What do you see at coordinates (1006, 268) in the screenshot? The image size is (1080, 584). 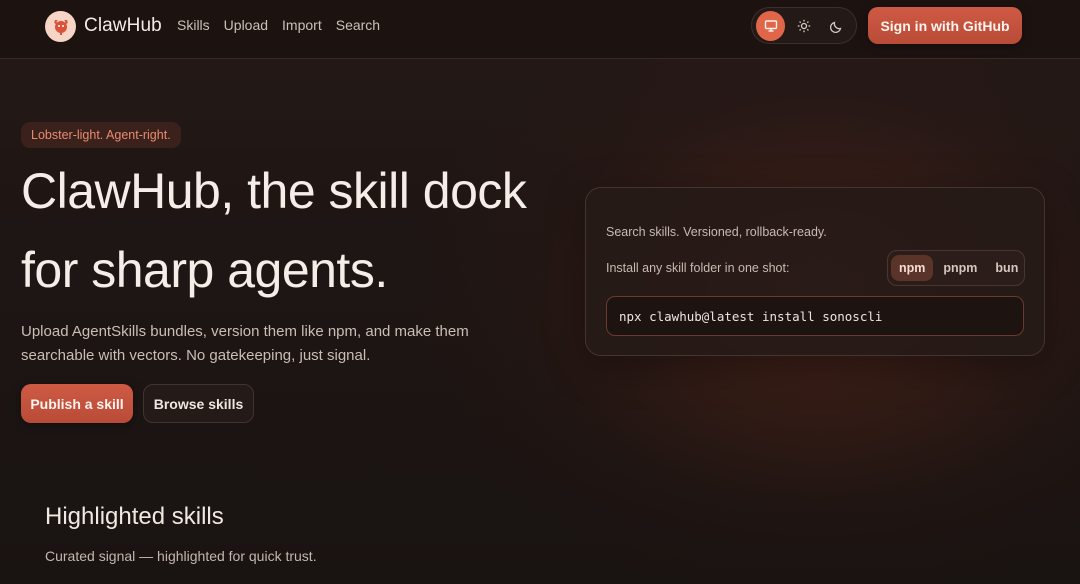 I see `tab-bun: bun` at bounding box center [1006, 268].